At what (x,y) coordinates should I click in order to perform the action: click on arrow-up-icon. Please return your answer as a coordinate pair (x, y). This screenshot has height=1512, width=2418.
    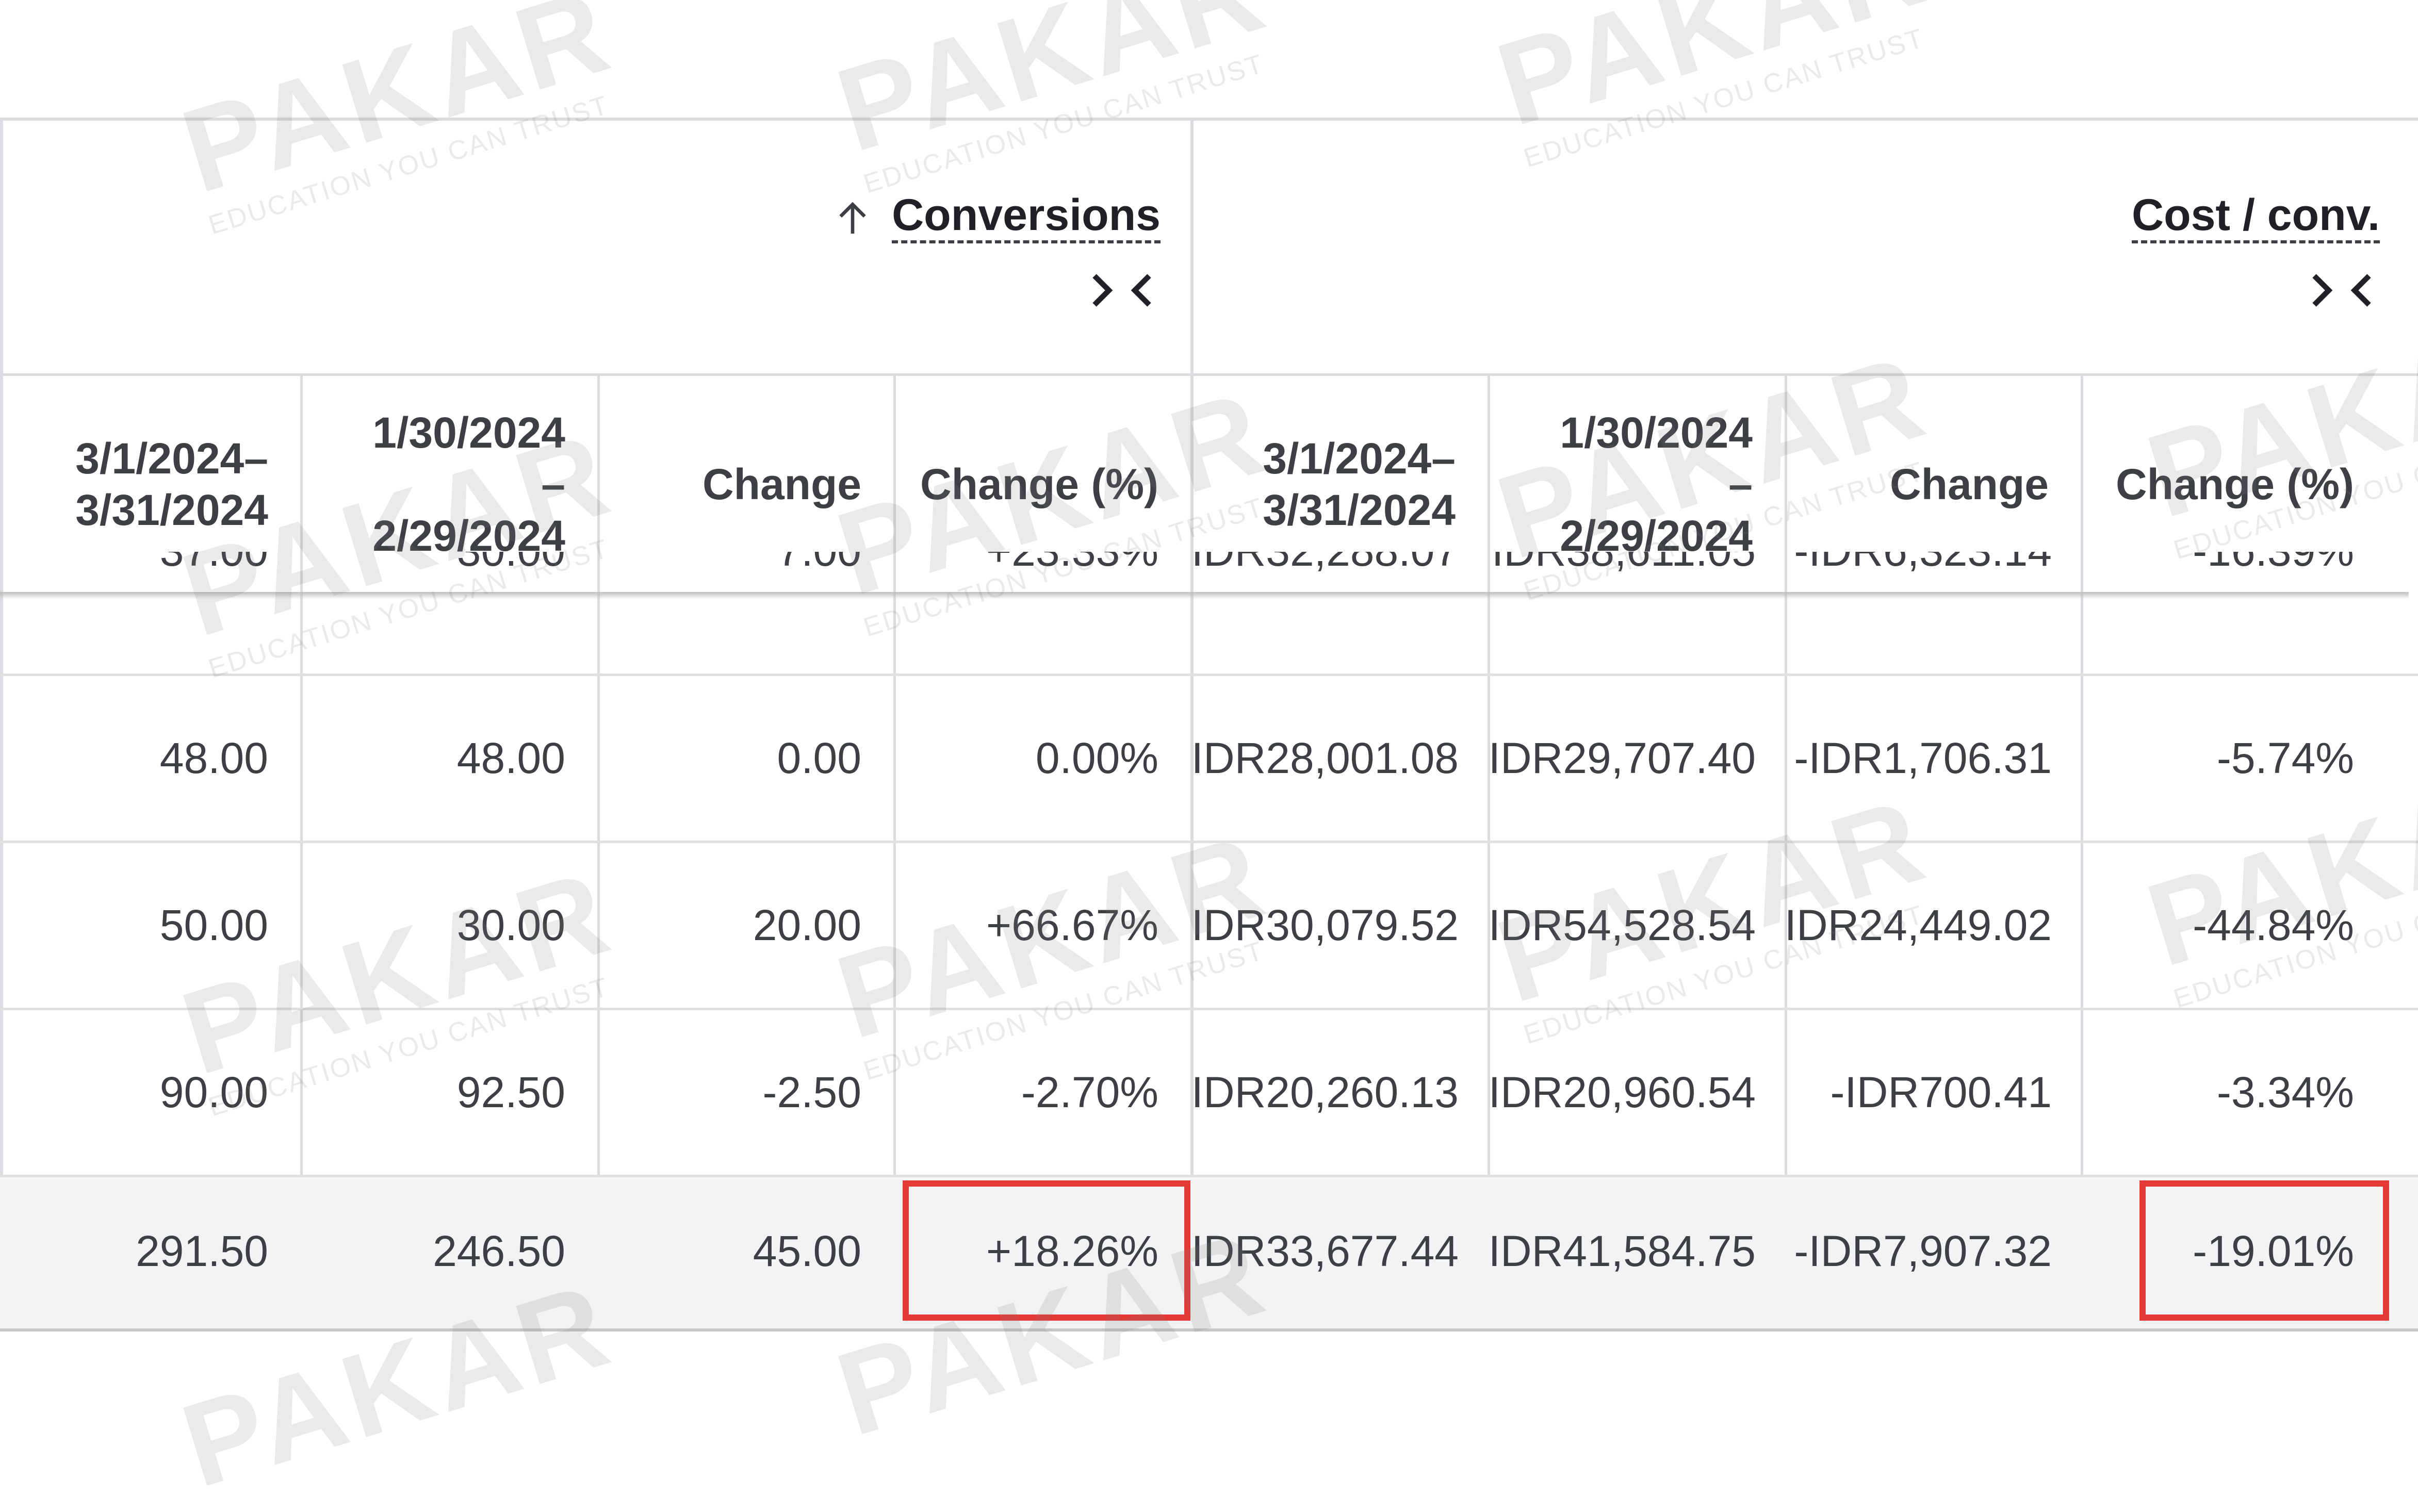
    Looking at the image, I should click on (853, 218).